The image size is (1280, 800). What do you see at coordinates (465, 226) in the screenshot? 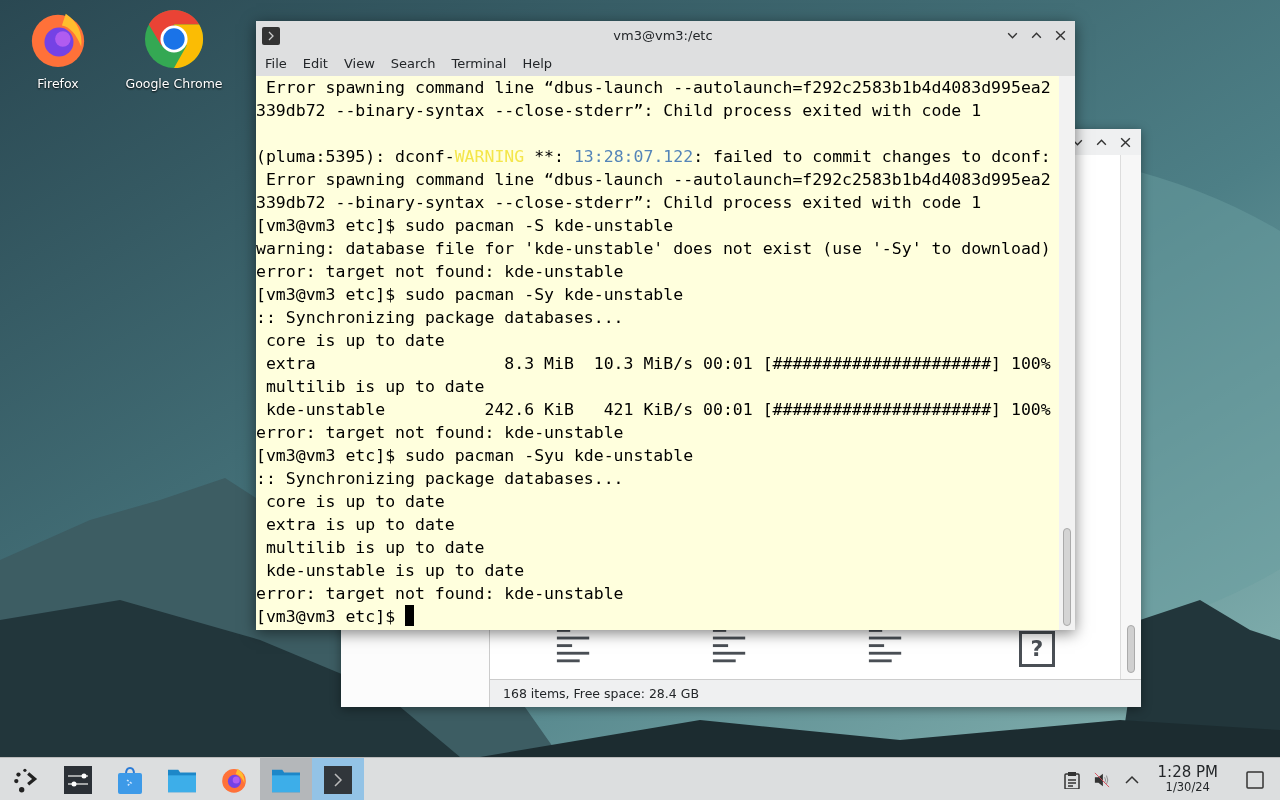
I see `terminal-line: [vm3@vm3 etc]$ sudo pacman -S kde-unstable` at bounding box center [465, 226].